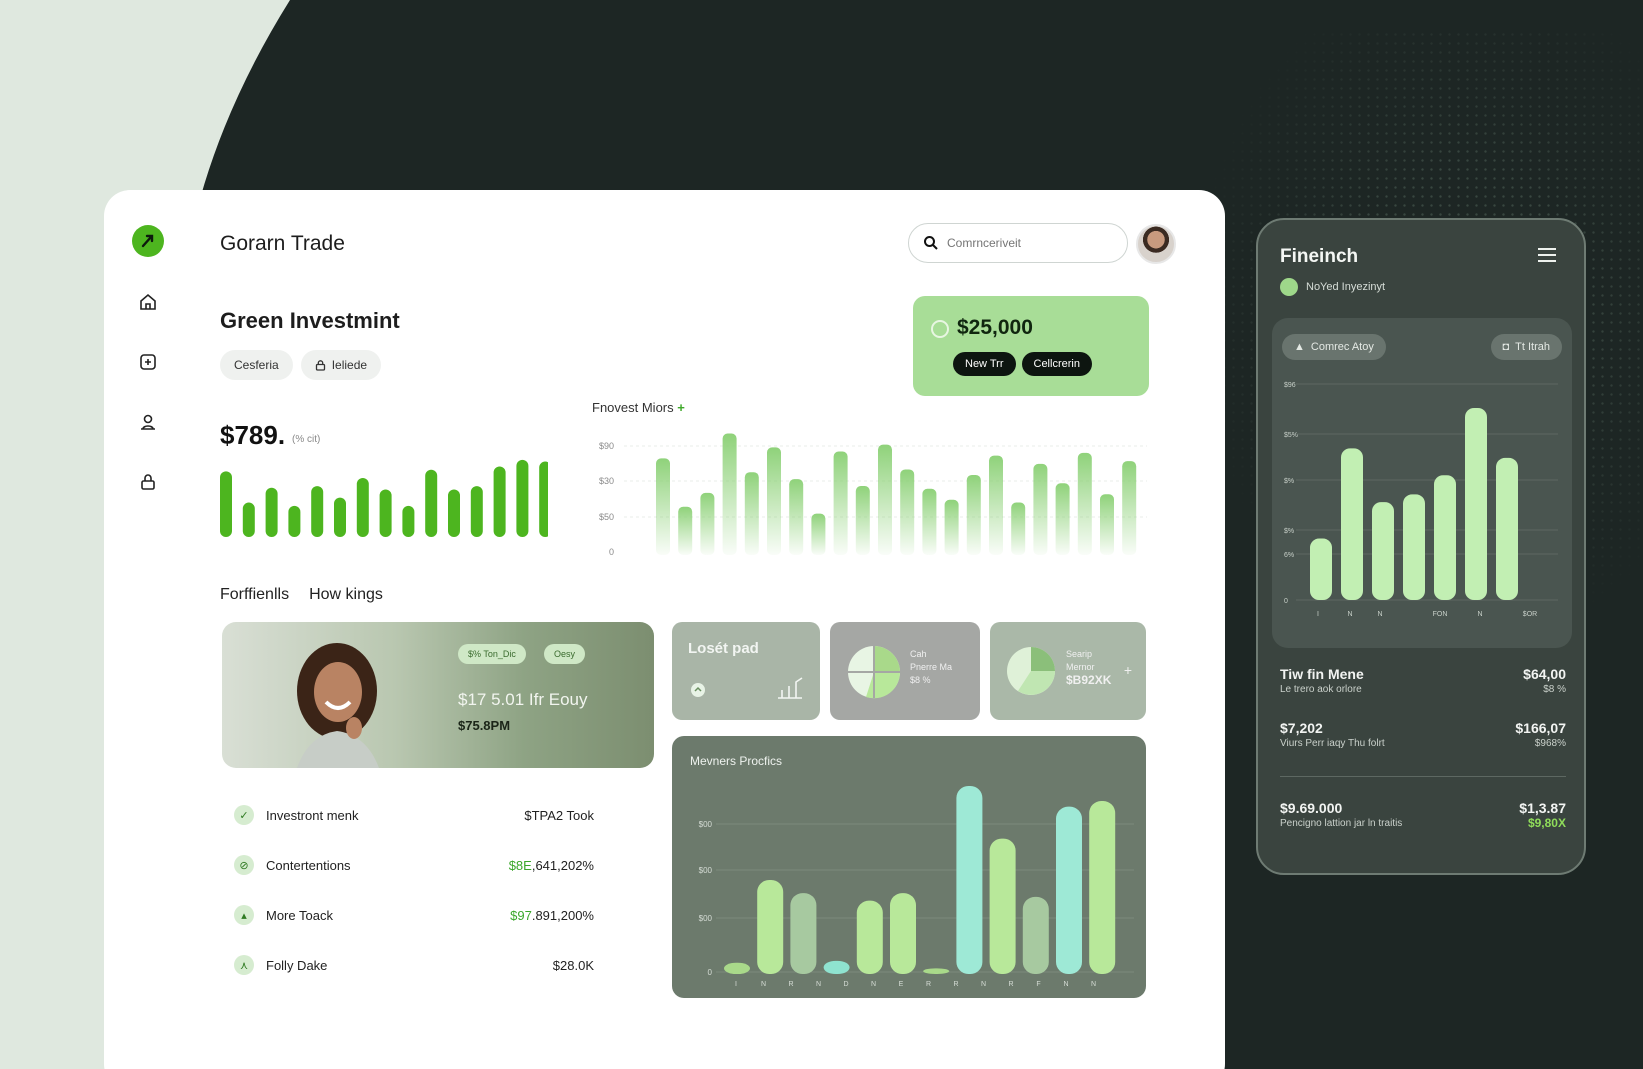  What do you see at coordinates (1031, 671) in the screenshot?
I see `donut-chart-icon` at bounding box center [1031, 671].